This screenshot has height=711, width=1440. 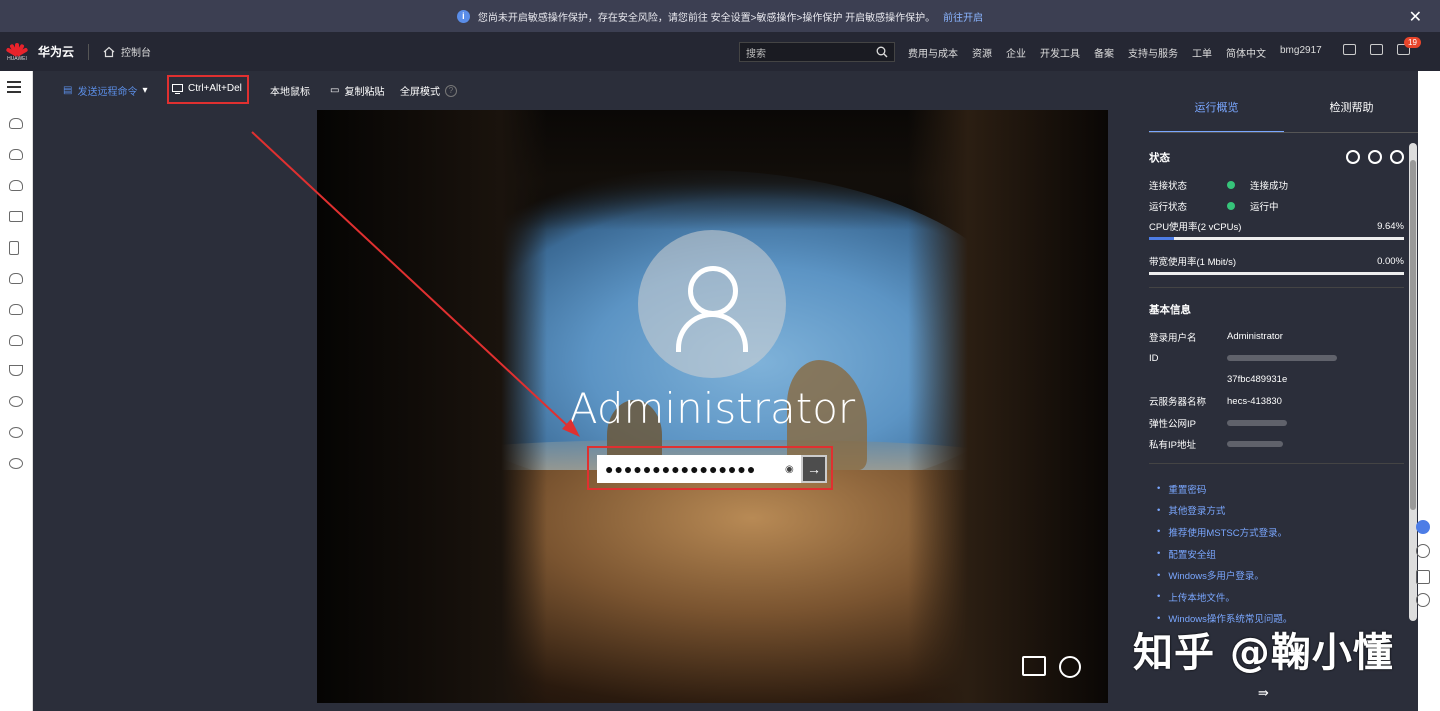 I want to click on console-label: 控制台, so click(x=136, y=53).